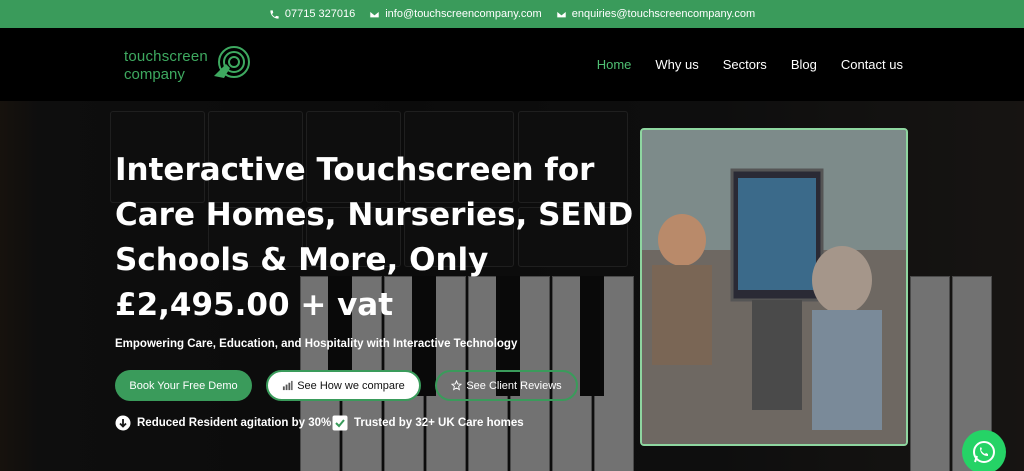  I want to click on book-demo-label: Book Your Free Demo, so click(183, 385).